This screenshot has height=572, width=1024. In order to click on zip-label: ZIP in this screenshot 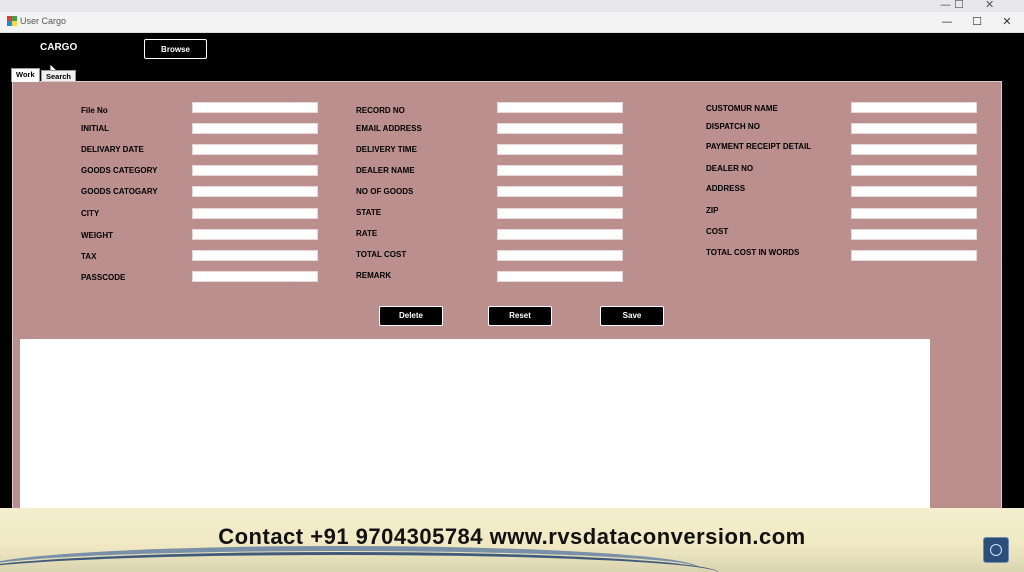, I will do `click(712, 210)`.